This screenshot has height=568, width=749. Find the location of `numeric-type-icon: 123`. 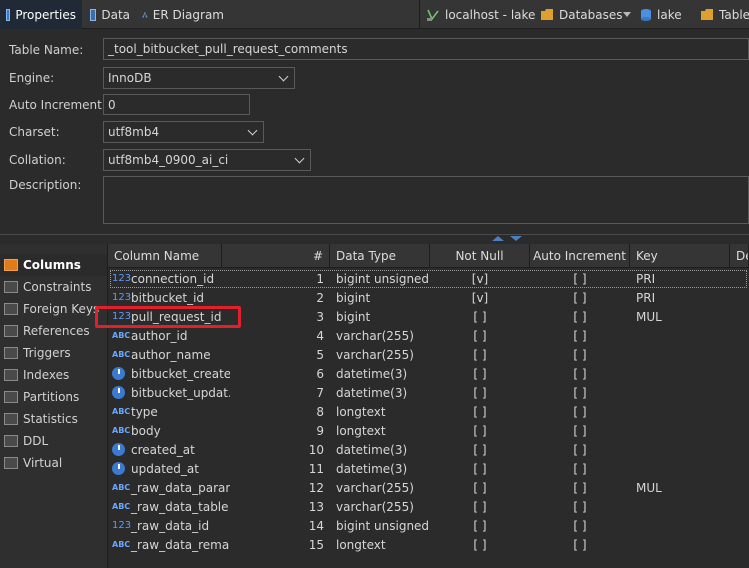

numeric-type-icon: 123 is located at coordinates (122, 525).